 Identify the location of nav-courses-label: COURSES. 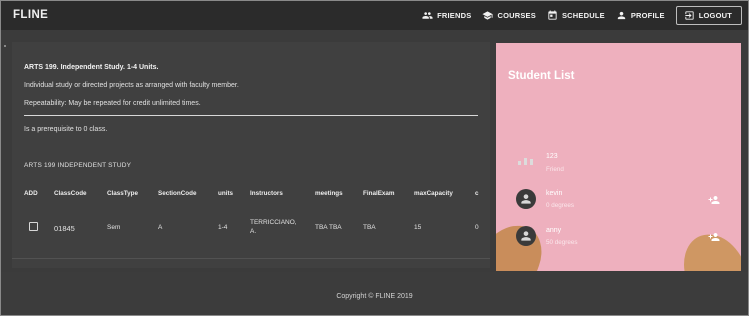
(516, 15).